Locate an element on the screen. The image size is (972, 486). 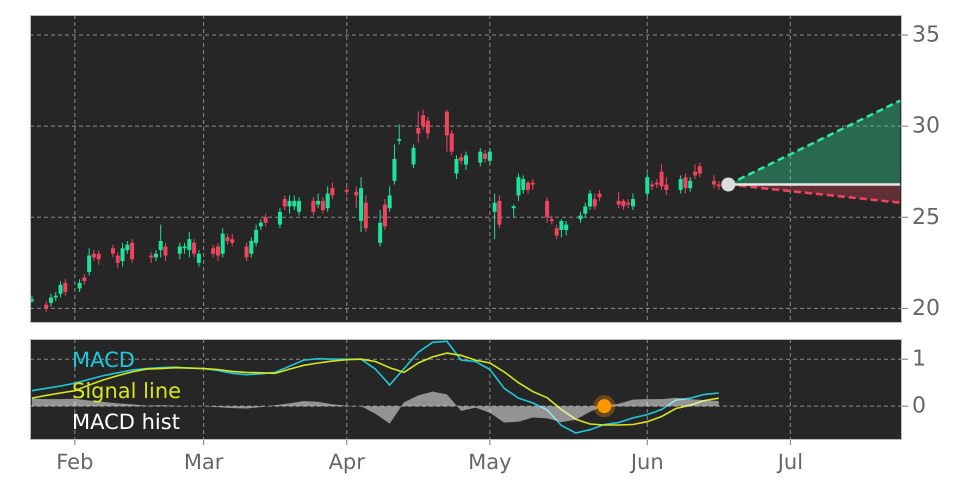
axis-tick-label: Jul is located at coordinates (791, 462).